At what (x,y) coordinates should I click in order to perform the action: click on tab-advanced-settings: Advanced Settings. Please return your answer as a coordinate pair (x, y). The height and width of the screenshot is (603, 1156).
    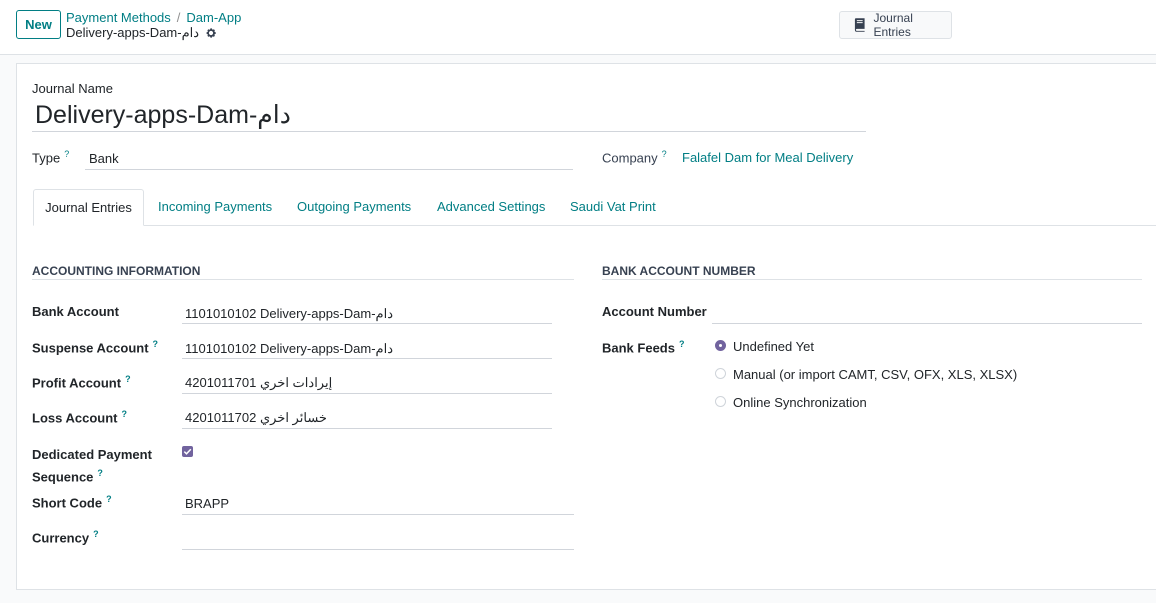
    Looking at the image, I should click on (491, 207).